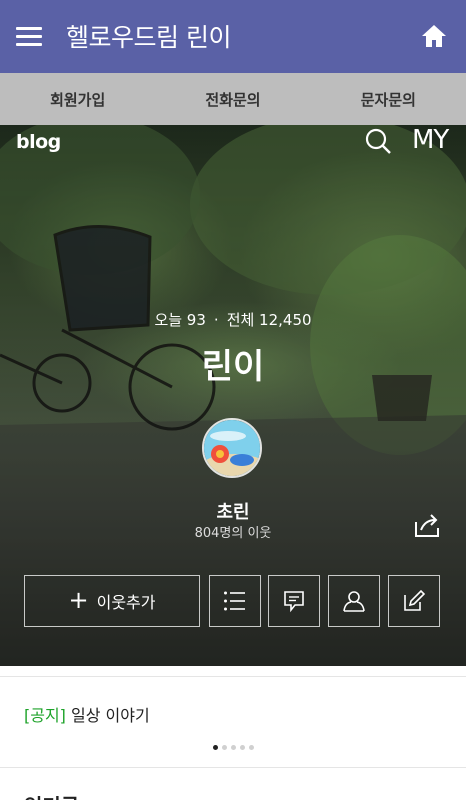 This screenshot has height=800, width=466. I want to click on tab-phone-inquiry: 전화문의, so click(232, 99).